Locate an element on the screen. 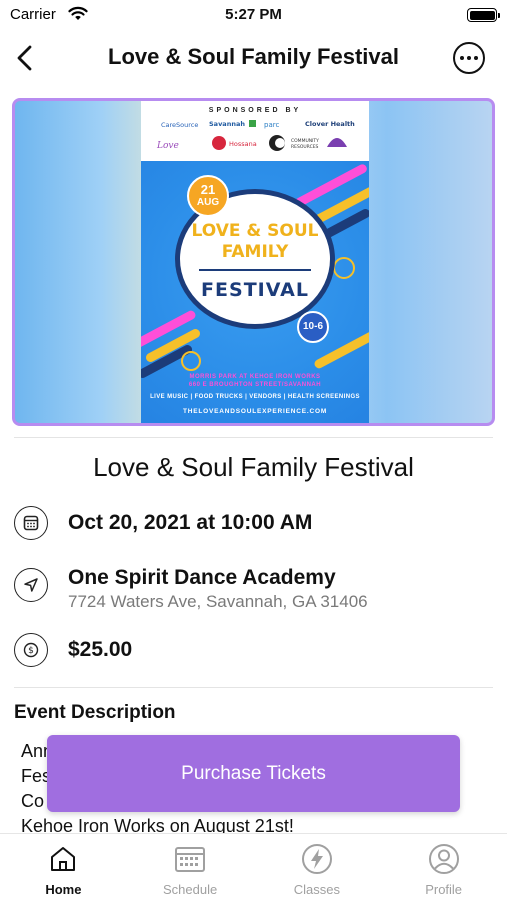 The width and height of the screenshot is (507, 900). navigation-bar: Love & Soul Family Festival is located at coordinates (253, 58).